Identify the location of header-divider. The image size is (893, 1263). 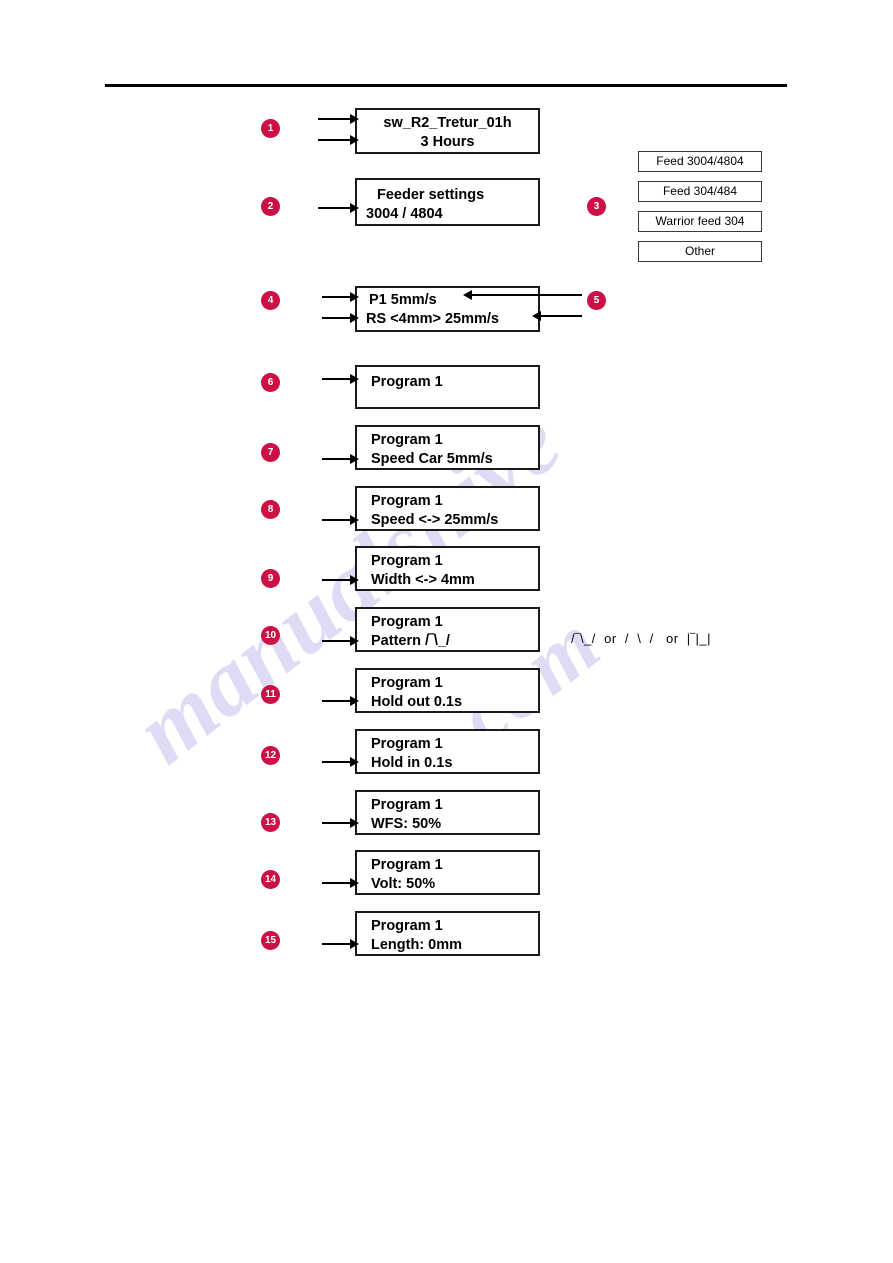
(446, 85).